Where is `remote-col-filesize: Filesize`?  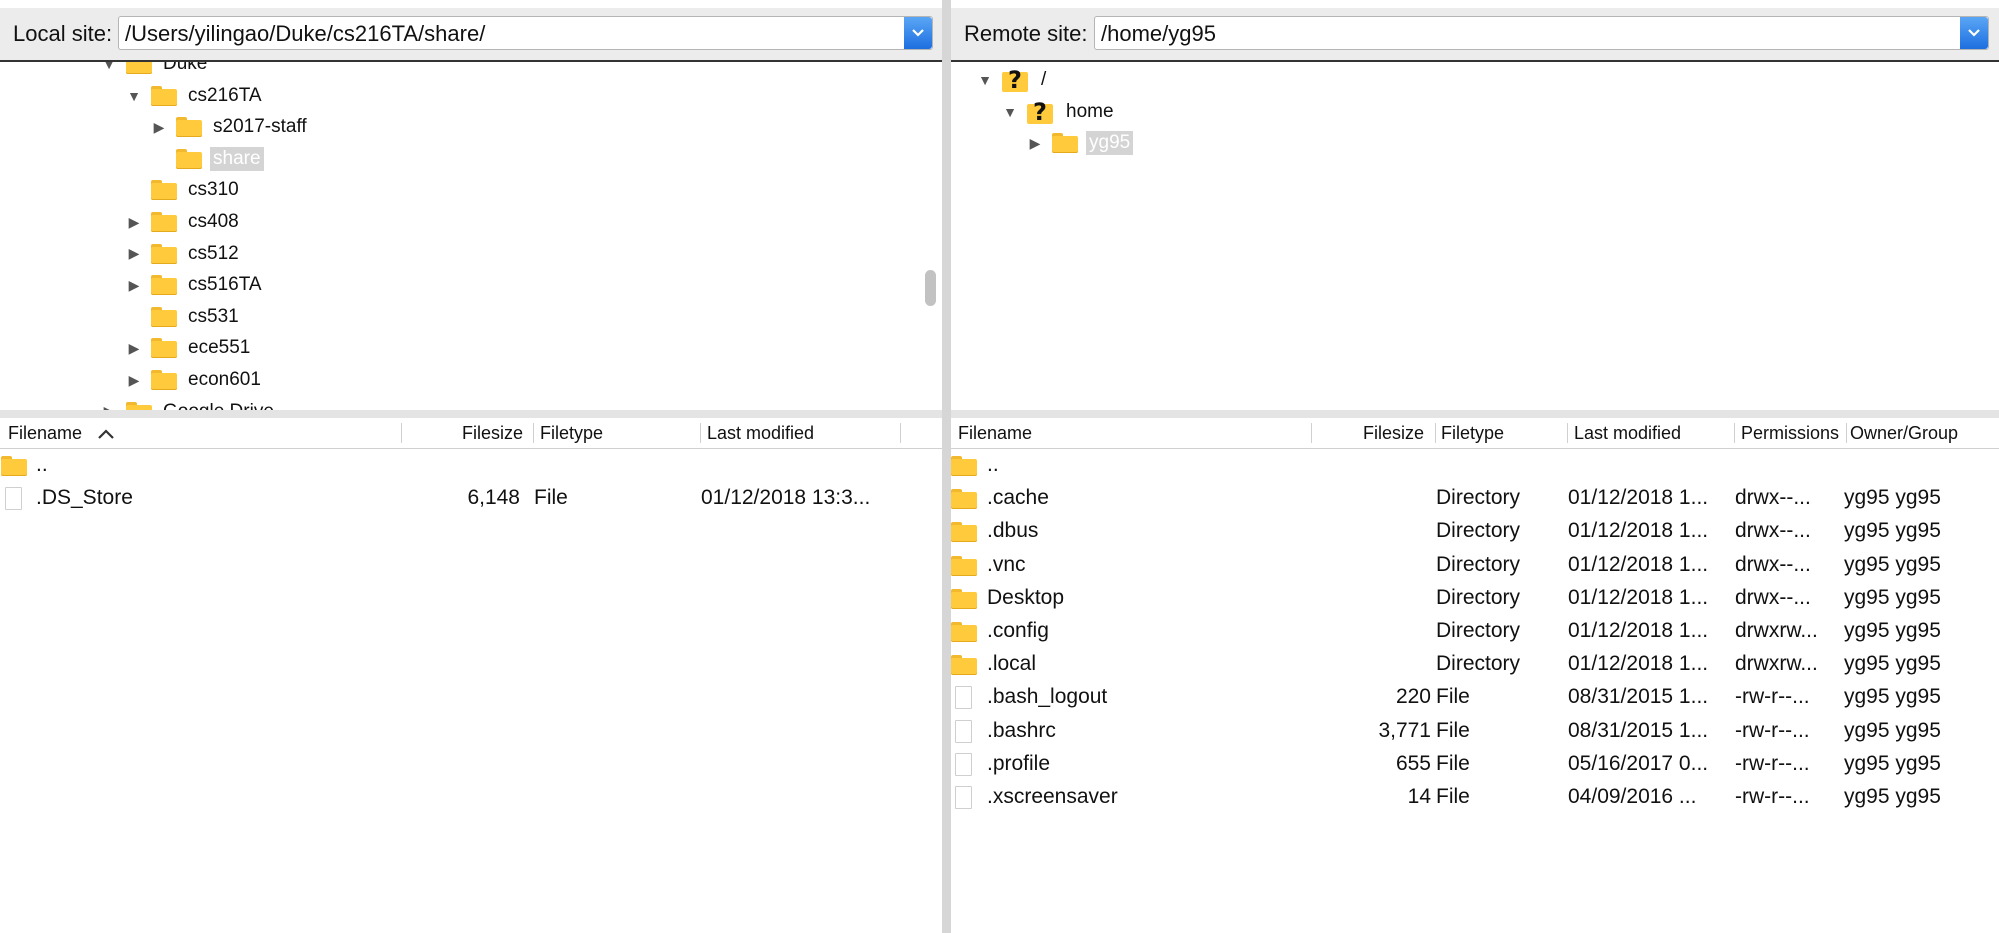 remote-col-filesize: Filesize is located at coordinates (1393, 433).